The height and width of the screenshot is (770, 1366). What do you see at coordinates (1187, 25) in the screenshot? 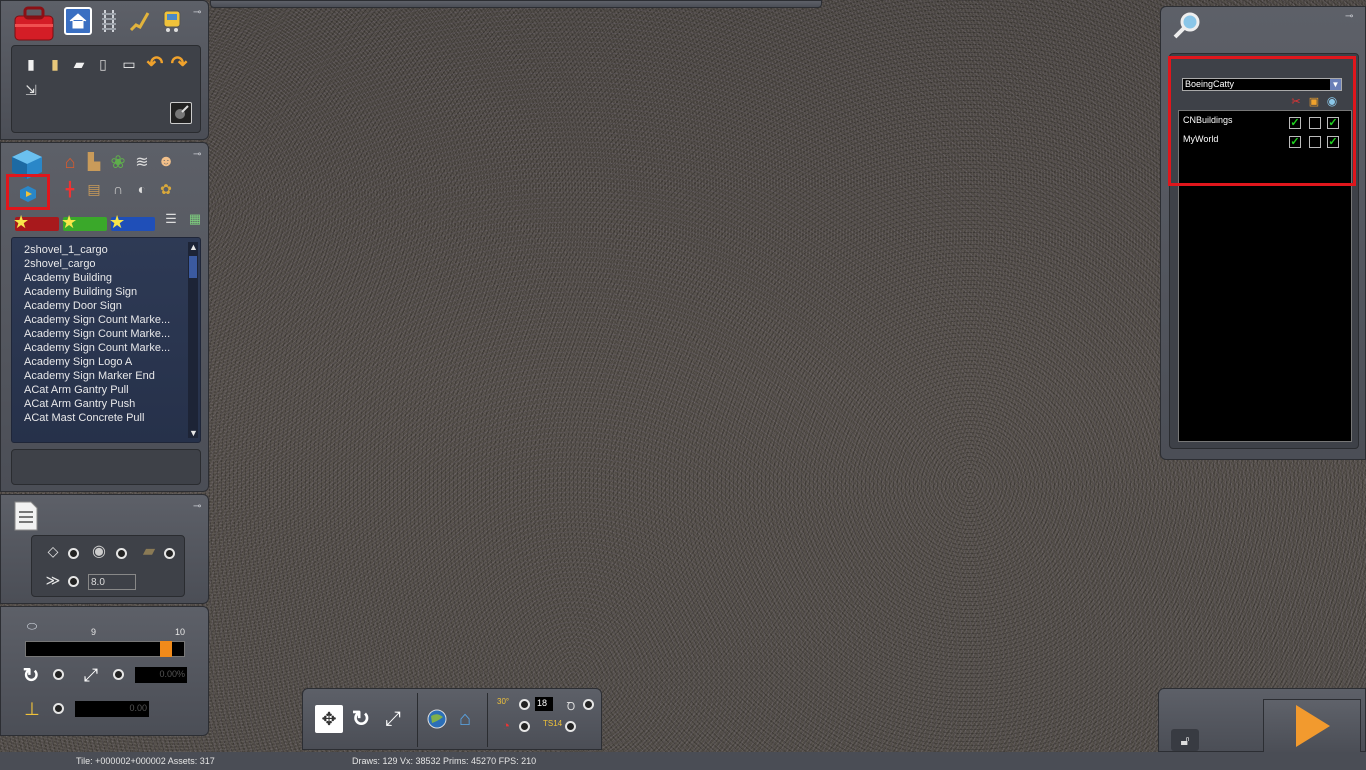
I see `search-icon` at bounding box center [1187, 25].